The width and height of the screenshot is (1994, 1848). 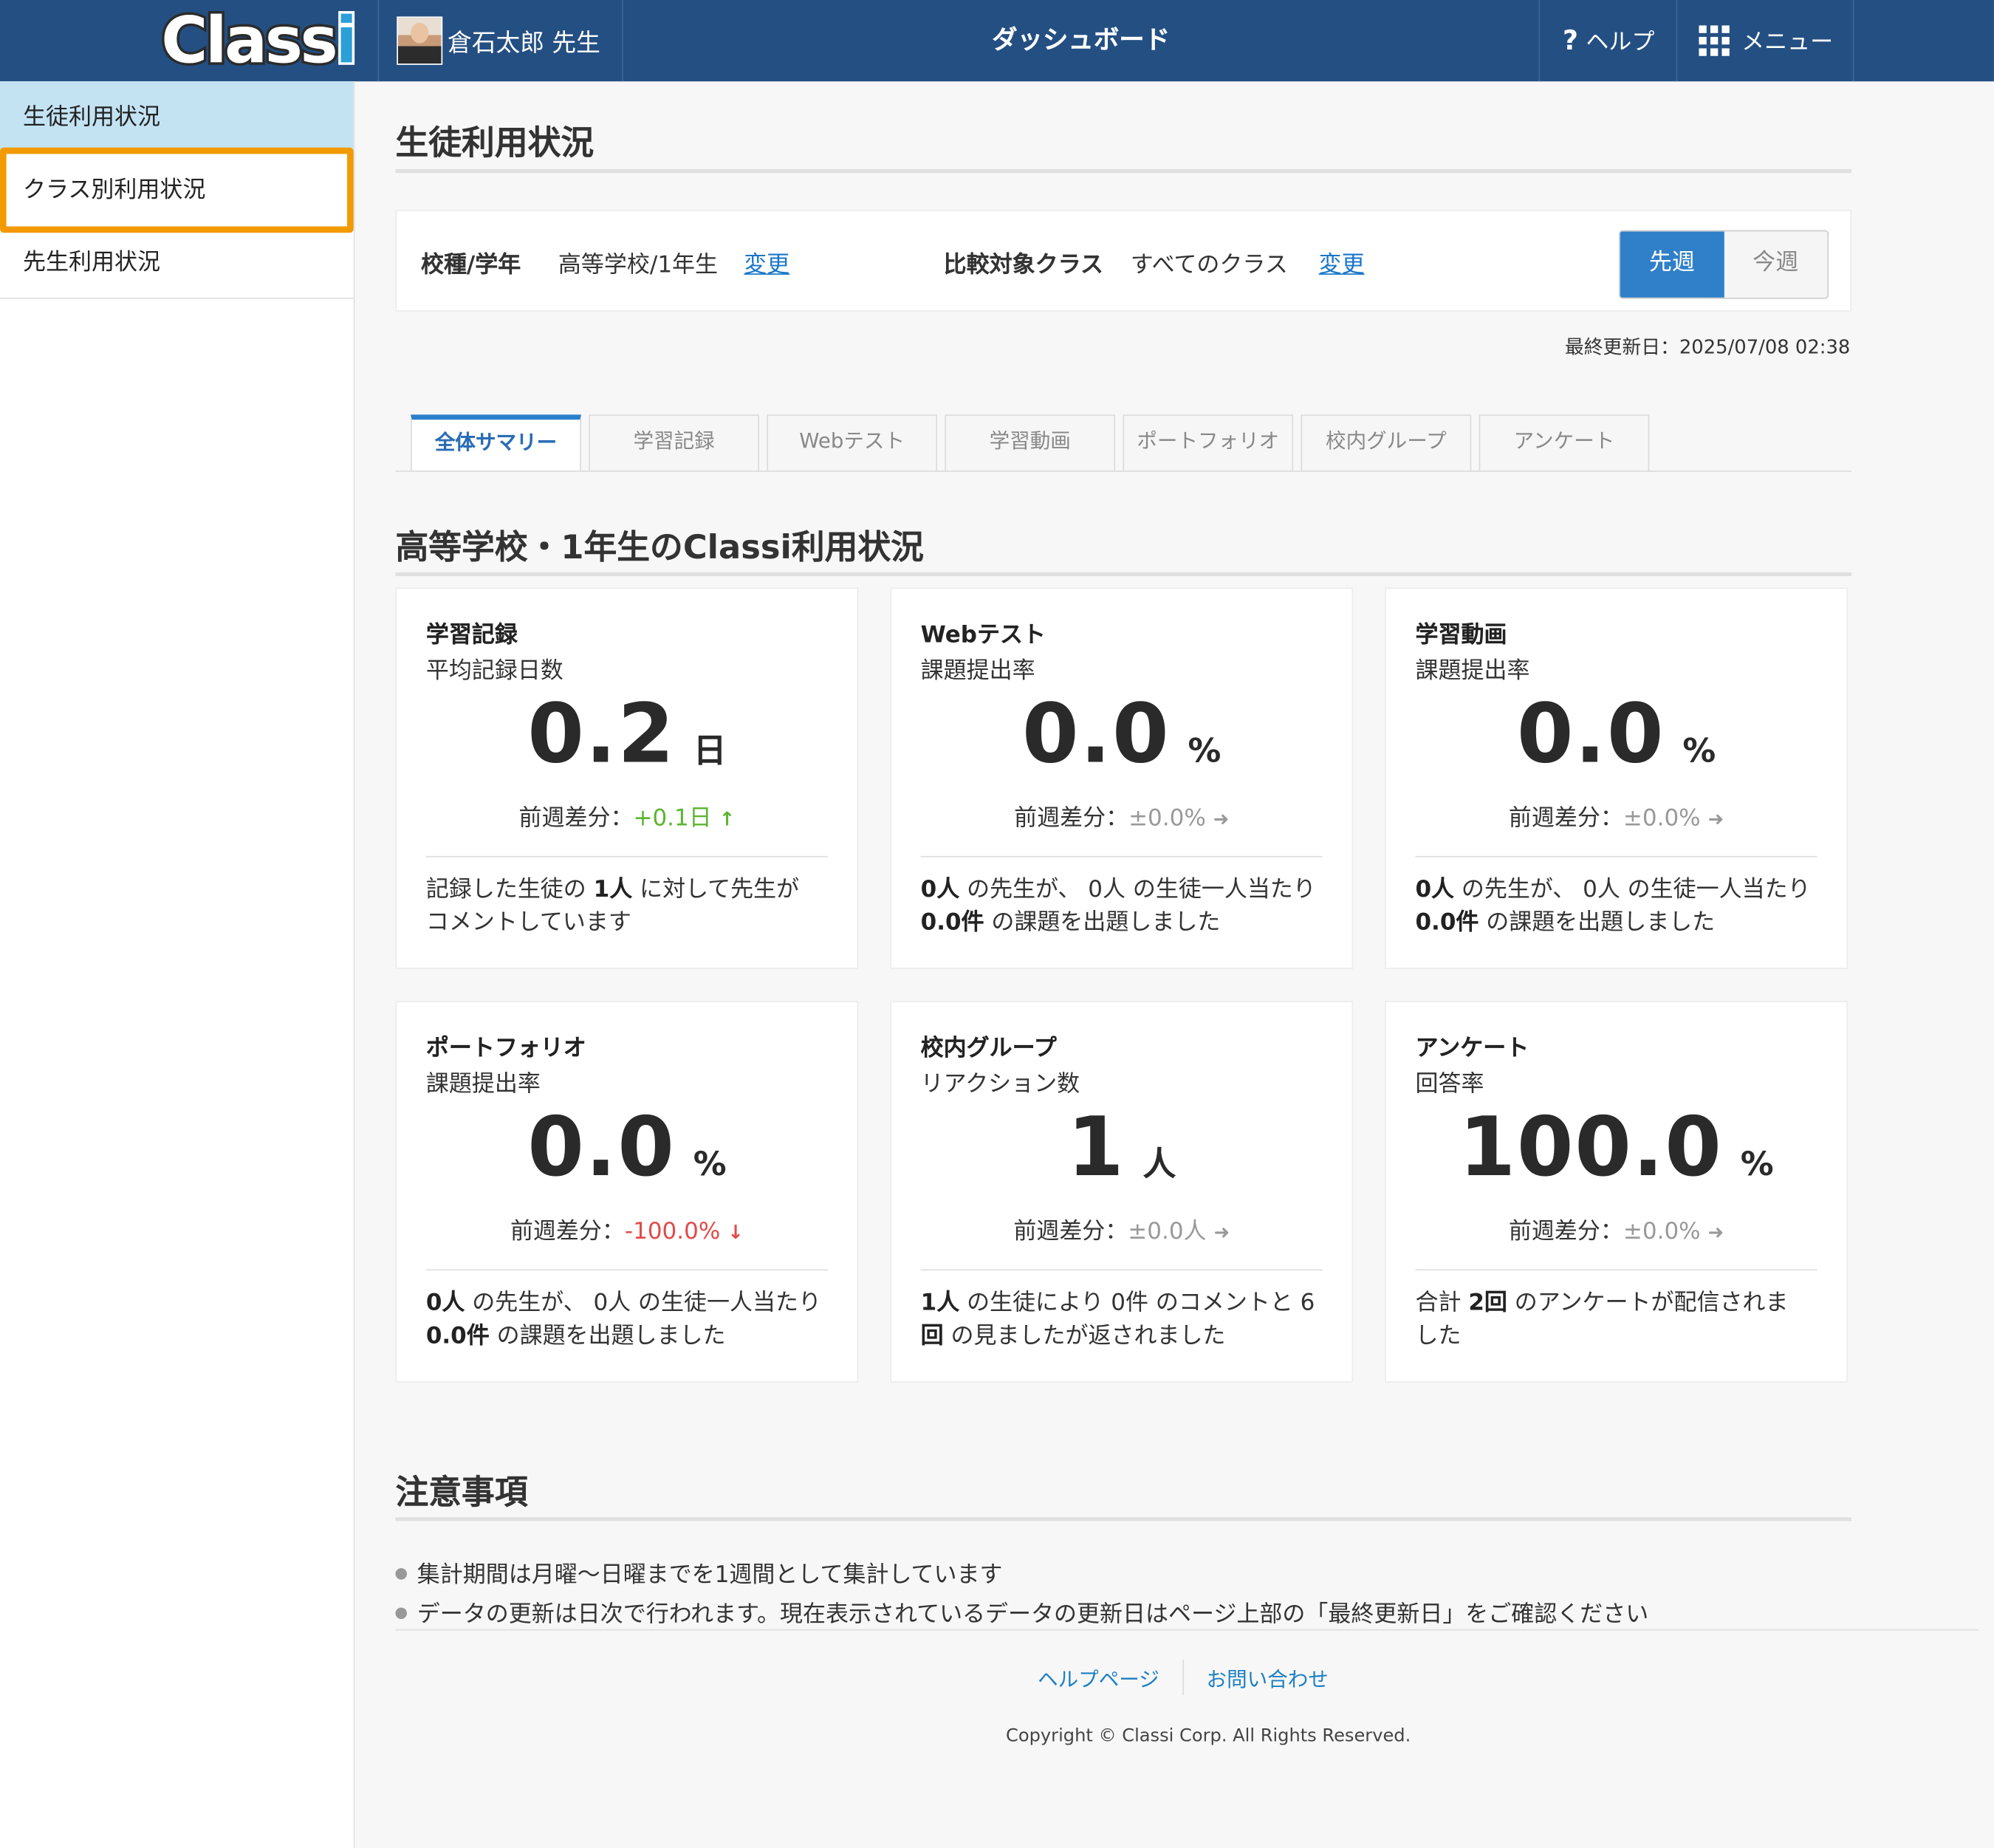 I want to click on card-description: 記録した生徒の 1人 に対して先生が コメントしています, so click(x=627, y=907).